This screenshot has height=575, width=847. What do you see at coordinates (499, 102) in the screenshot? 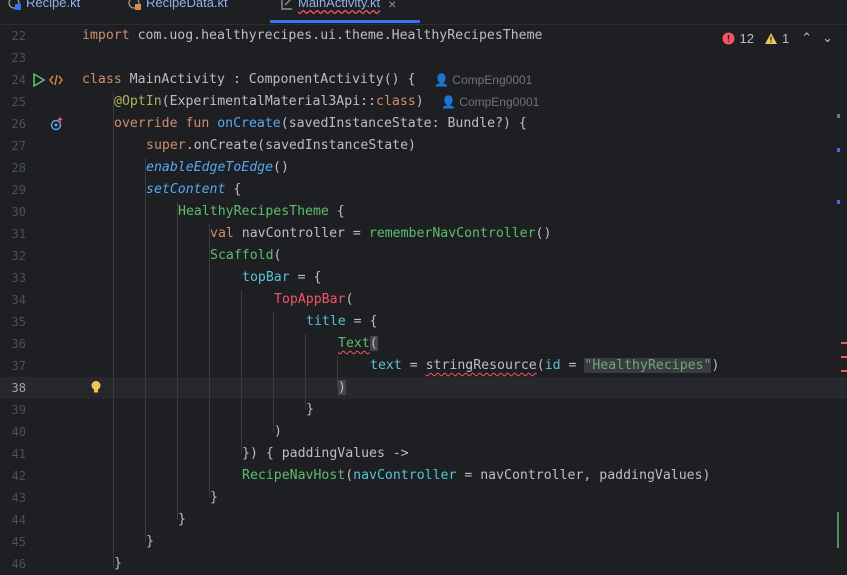
I see `author-name: CompEng0001` at bounding box center [499, 102].